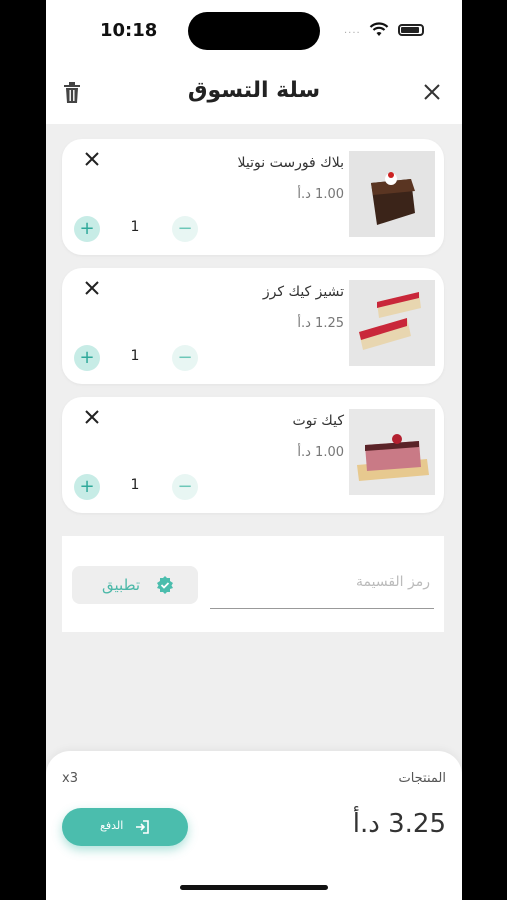 The width and height of the screenshot is (507, 900). Describe the element at coordinates (129, 30) in the screenshot. I see `status-time: 10:18` at that location.